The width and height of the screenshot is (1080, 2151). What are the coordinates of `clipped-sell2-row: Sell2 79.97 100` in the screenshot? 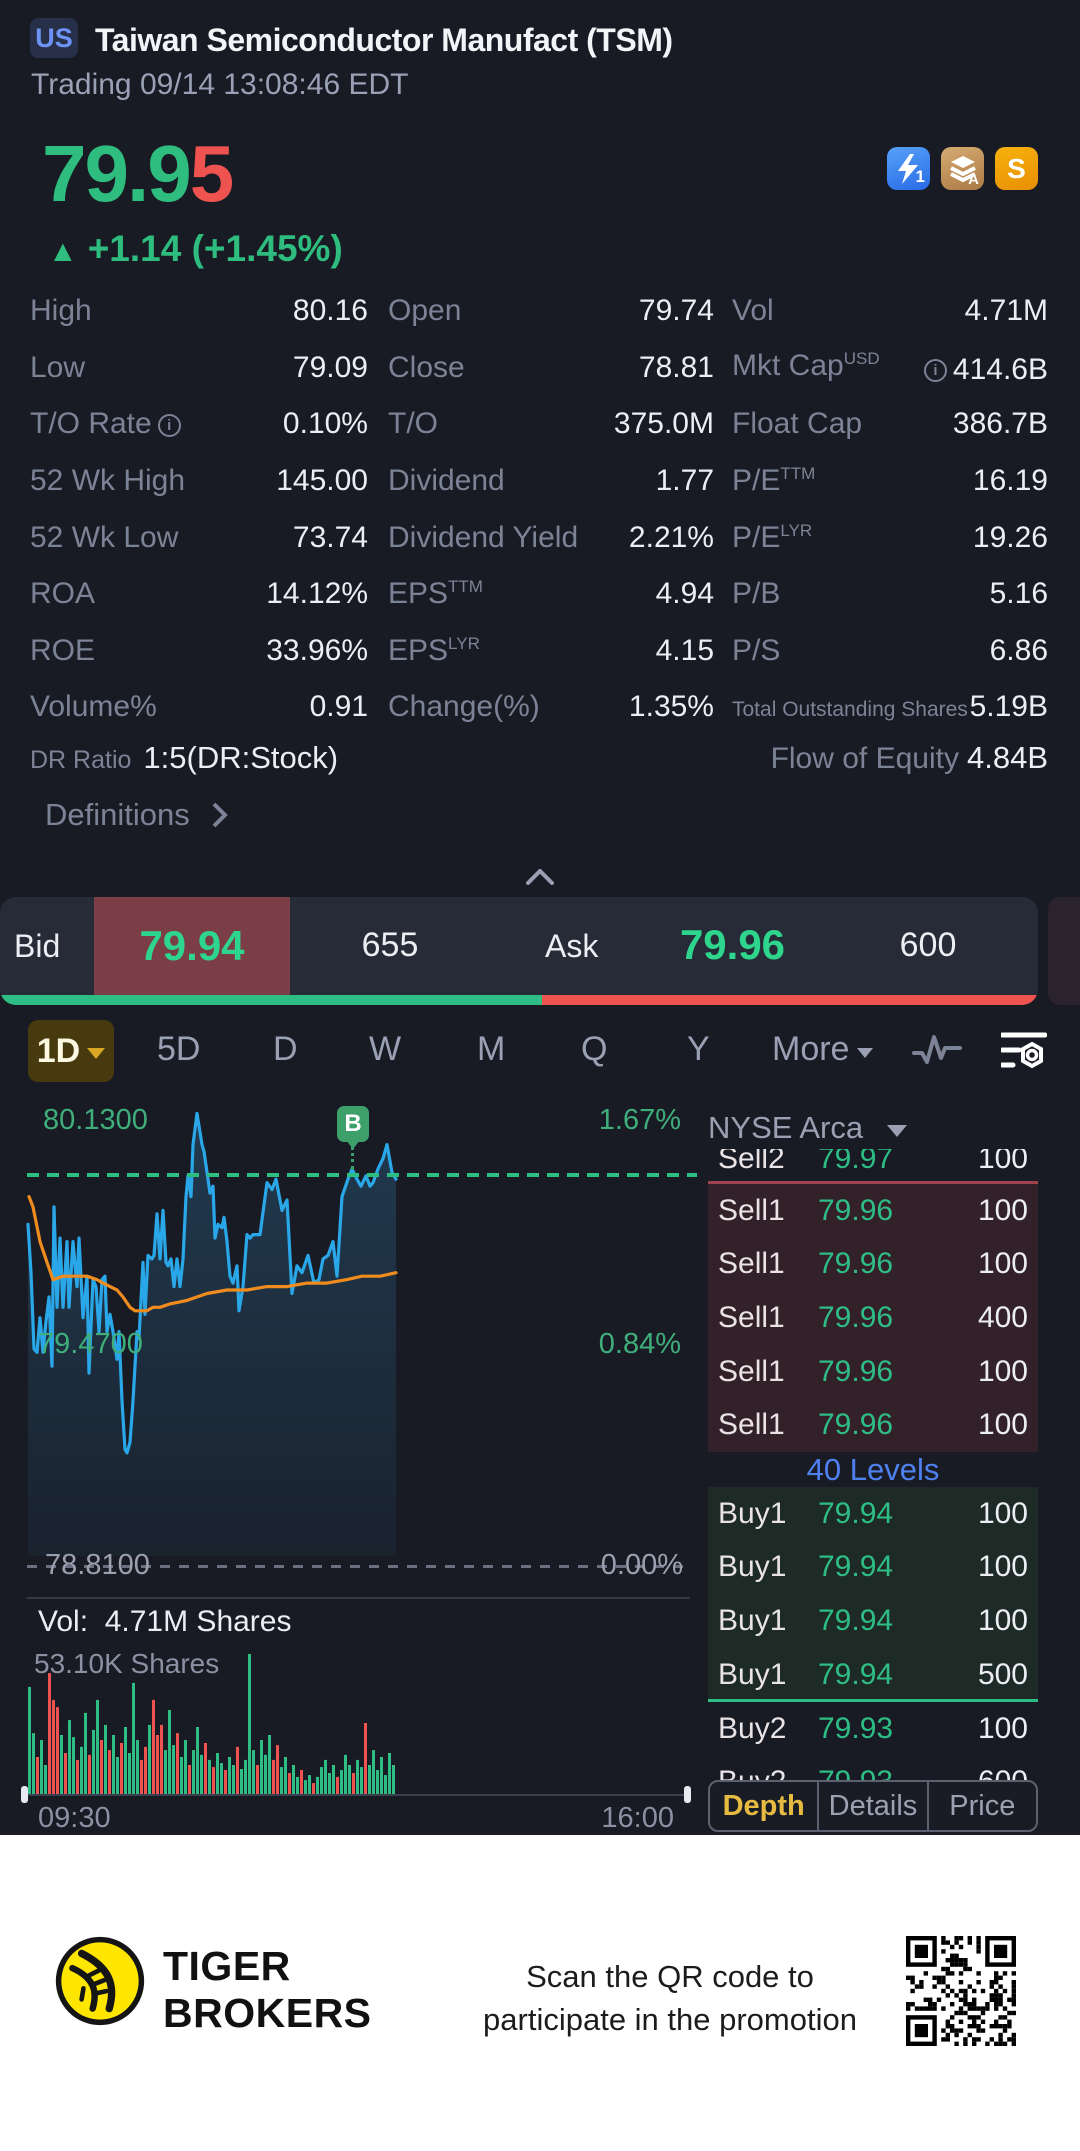 It's located at (873, 1164).